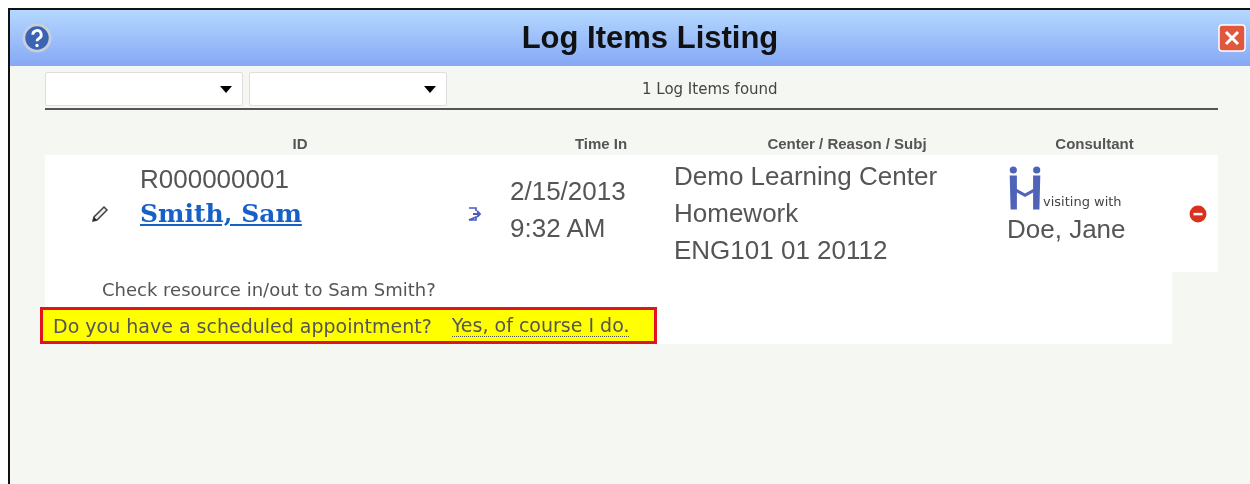 This screenshot has width=1250, height=484. I want to click on remove-icon, so click(1197, 213).